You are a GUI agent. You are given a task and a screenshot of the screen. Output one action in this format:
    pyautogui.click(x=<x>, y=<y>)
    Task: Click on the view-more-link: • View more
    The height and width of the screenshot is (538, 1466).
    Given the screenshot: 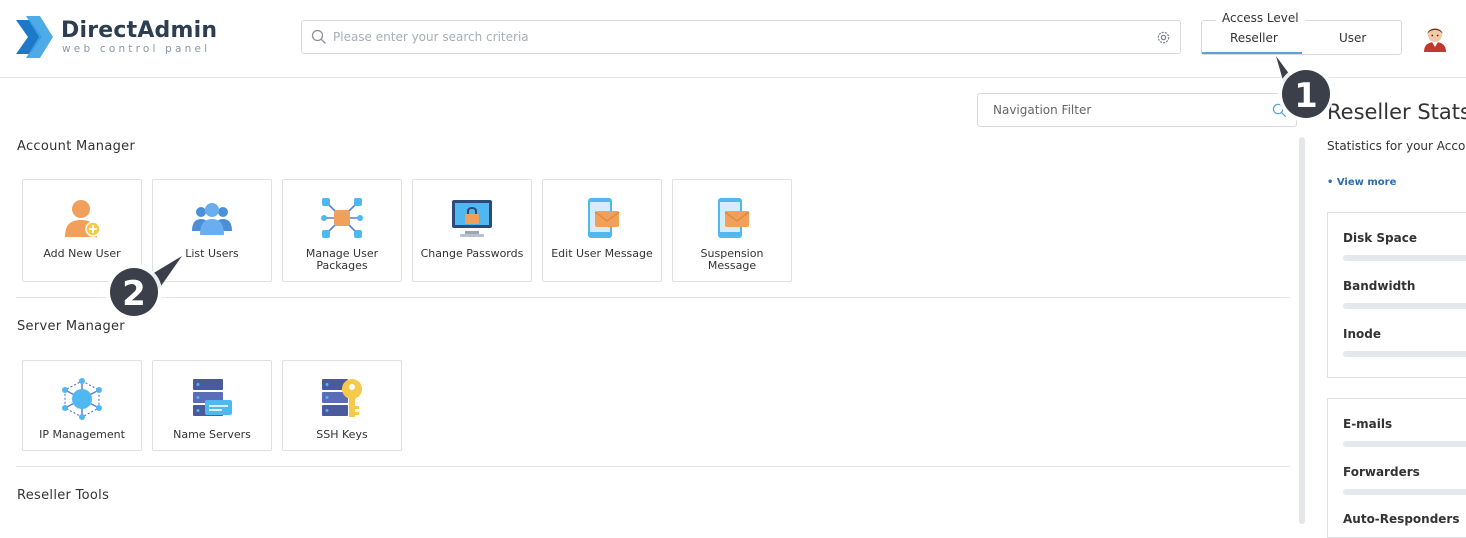 What is the action you would take?
    pyautogui.click(x=1361, y=182)
    